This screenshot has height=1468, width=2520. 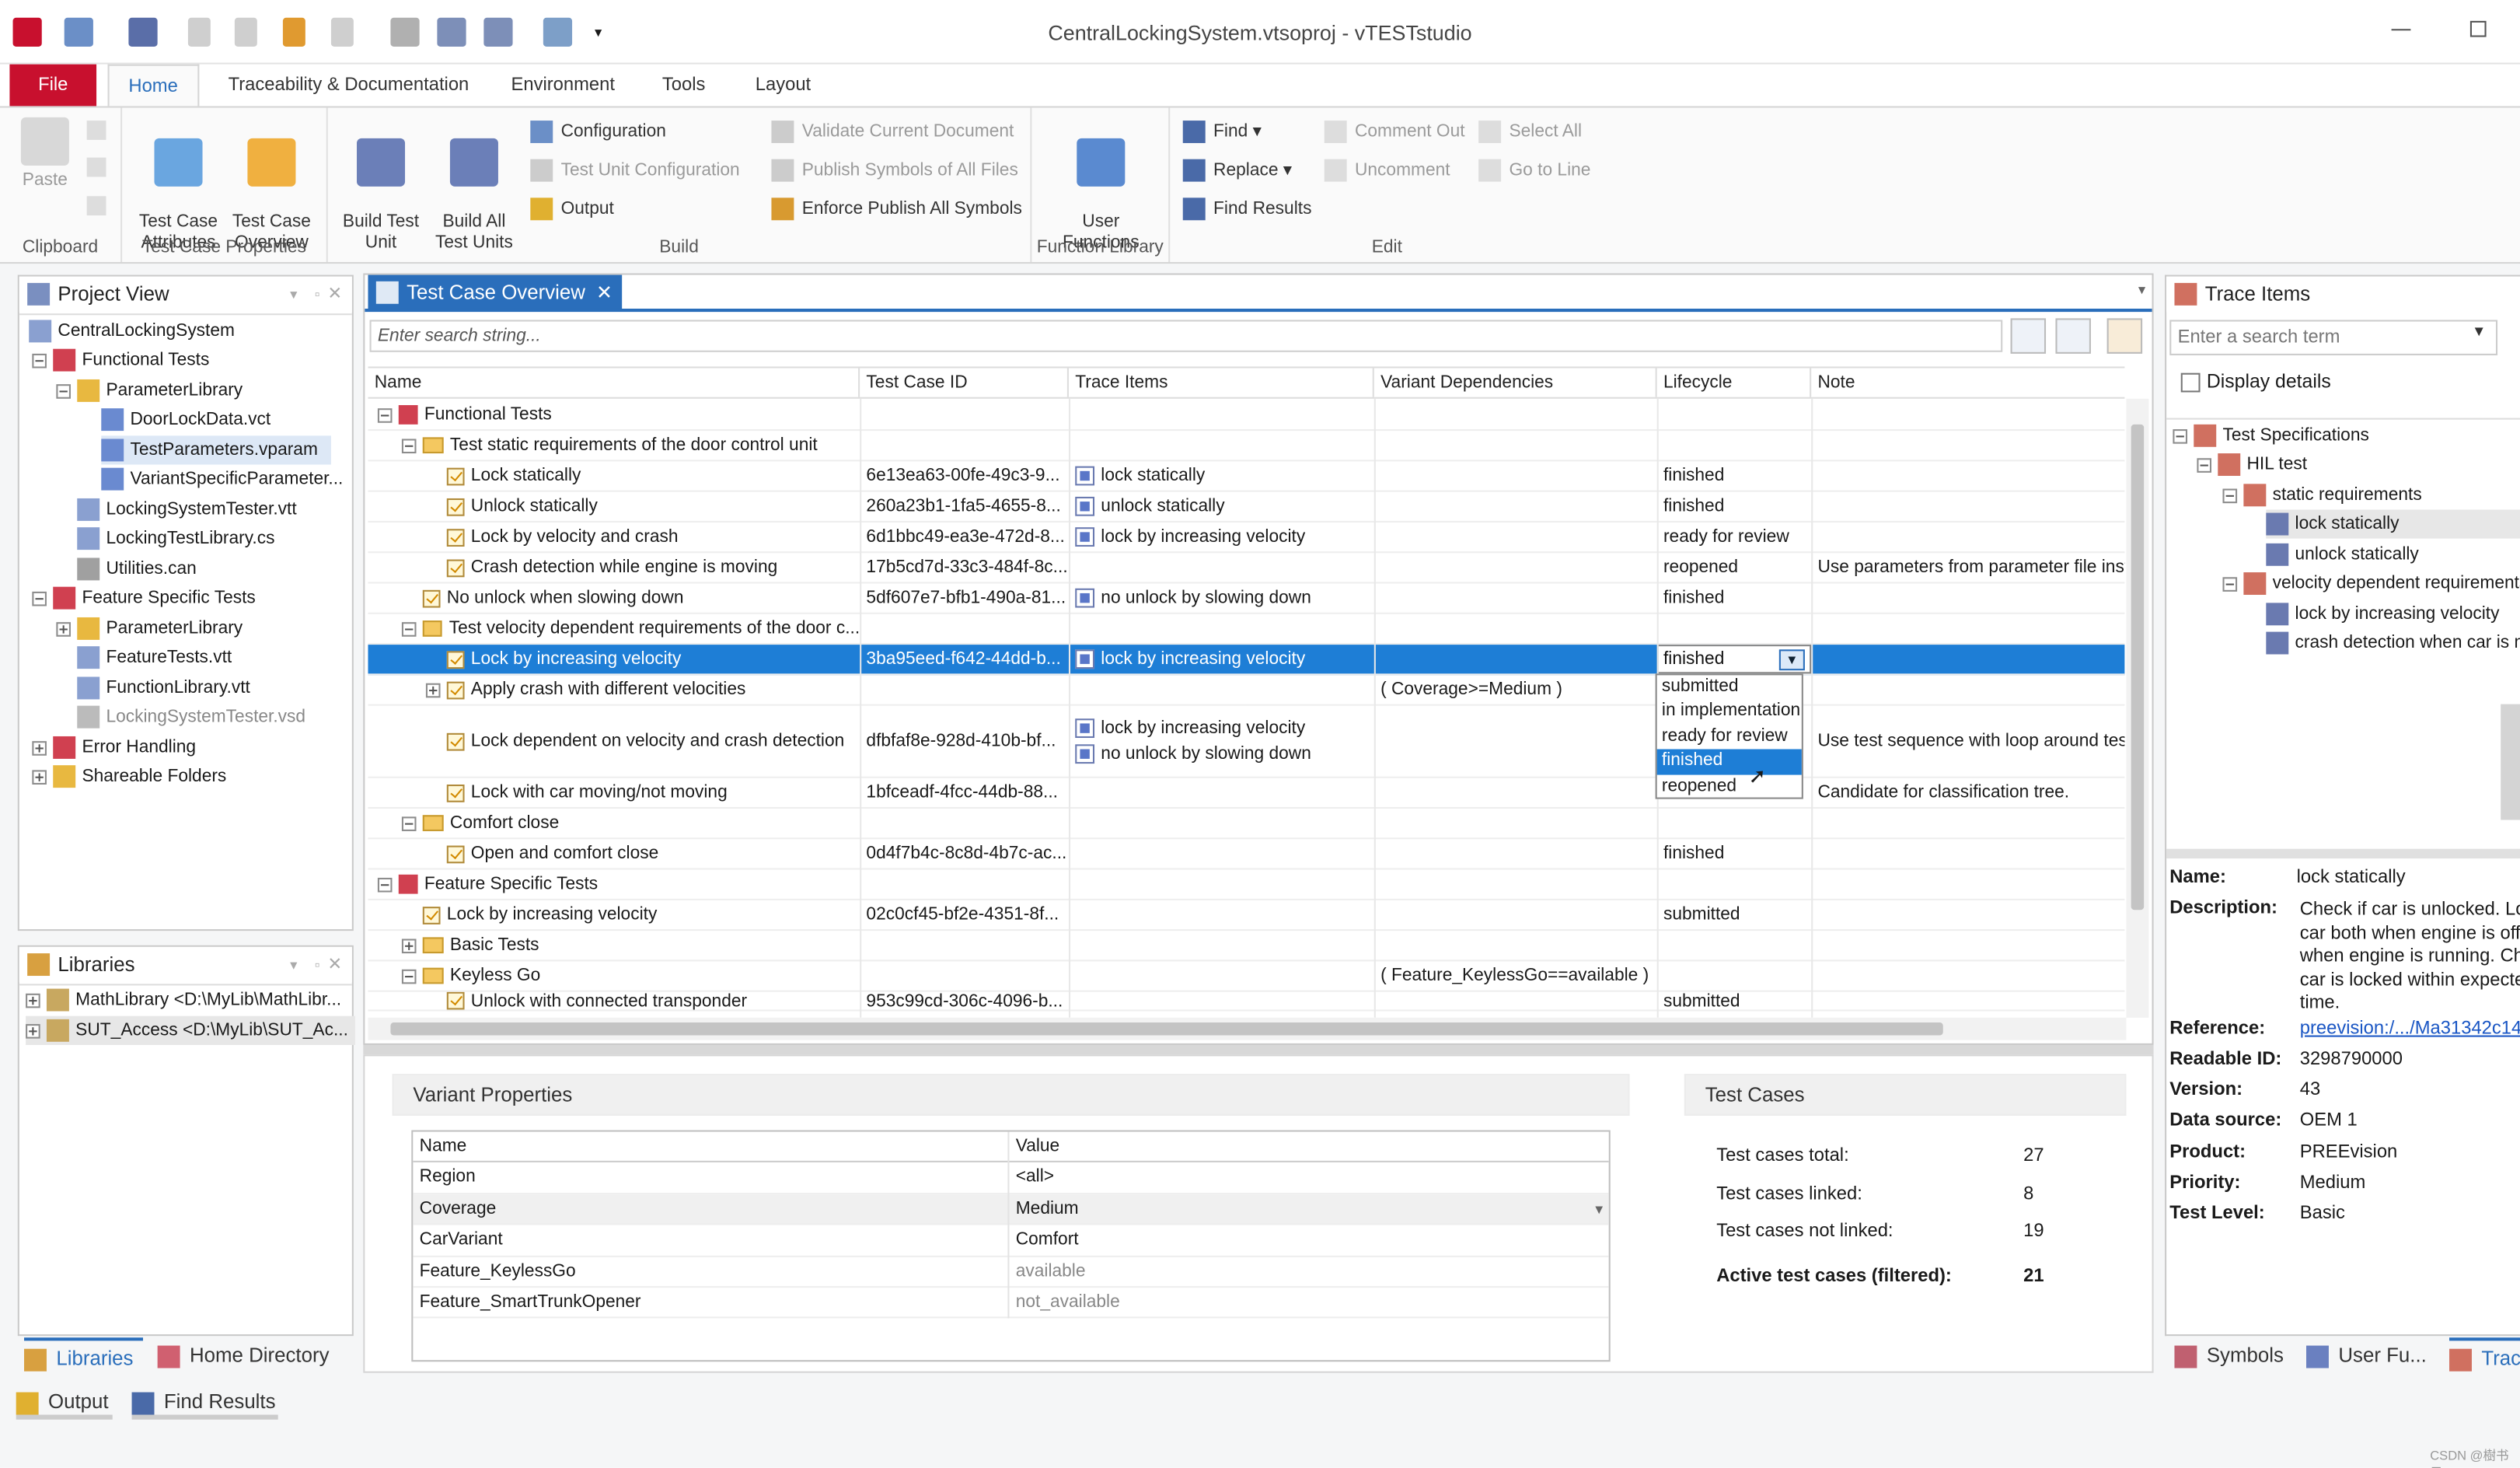 What do you see at coordinates (1246, 208) in the screenshot?
I see `find-results-button: Find Results` at bounding box center [1246, 208].